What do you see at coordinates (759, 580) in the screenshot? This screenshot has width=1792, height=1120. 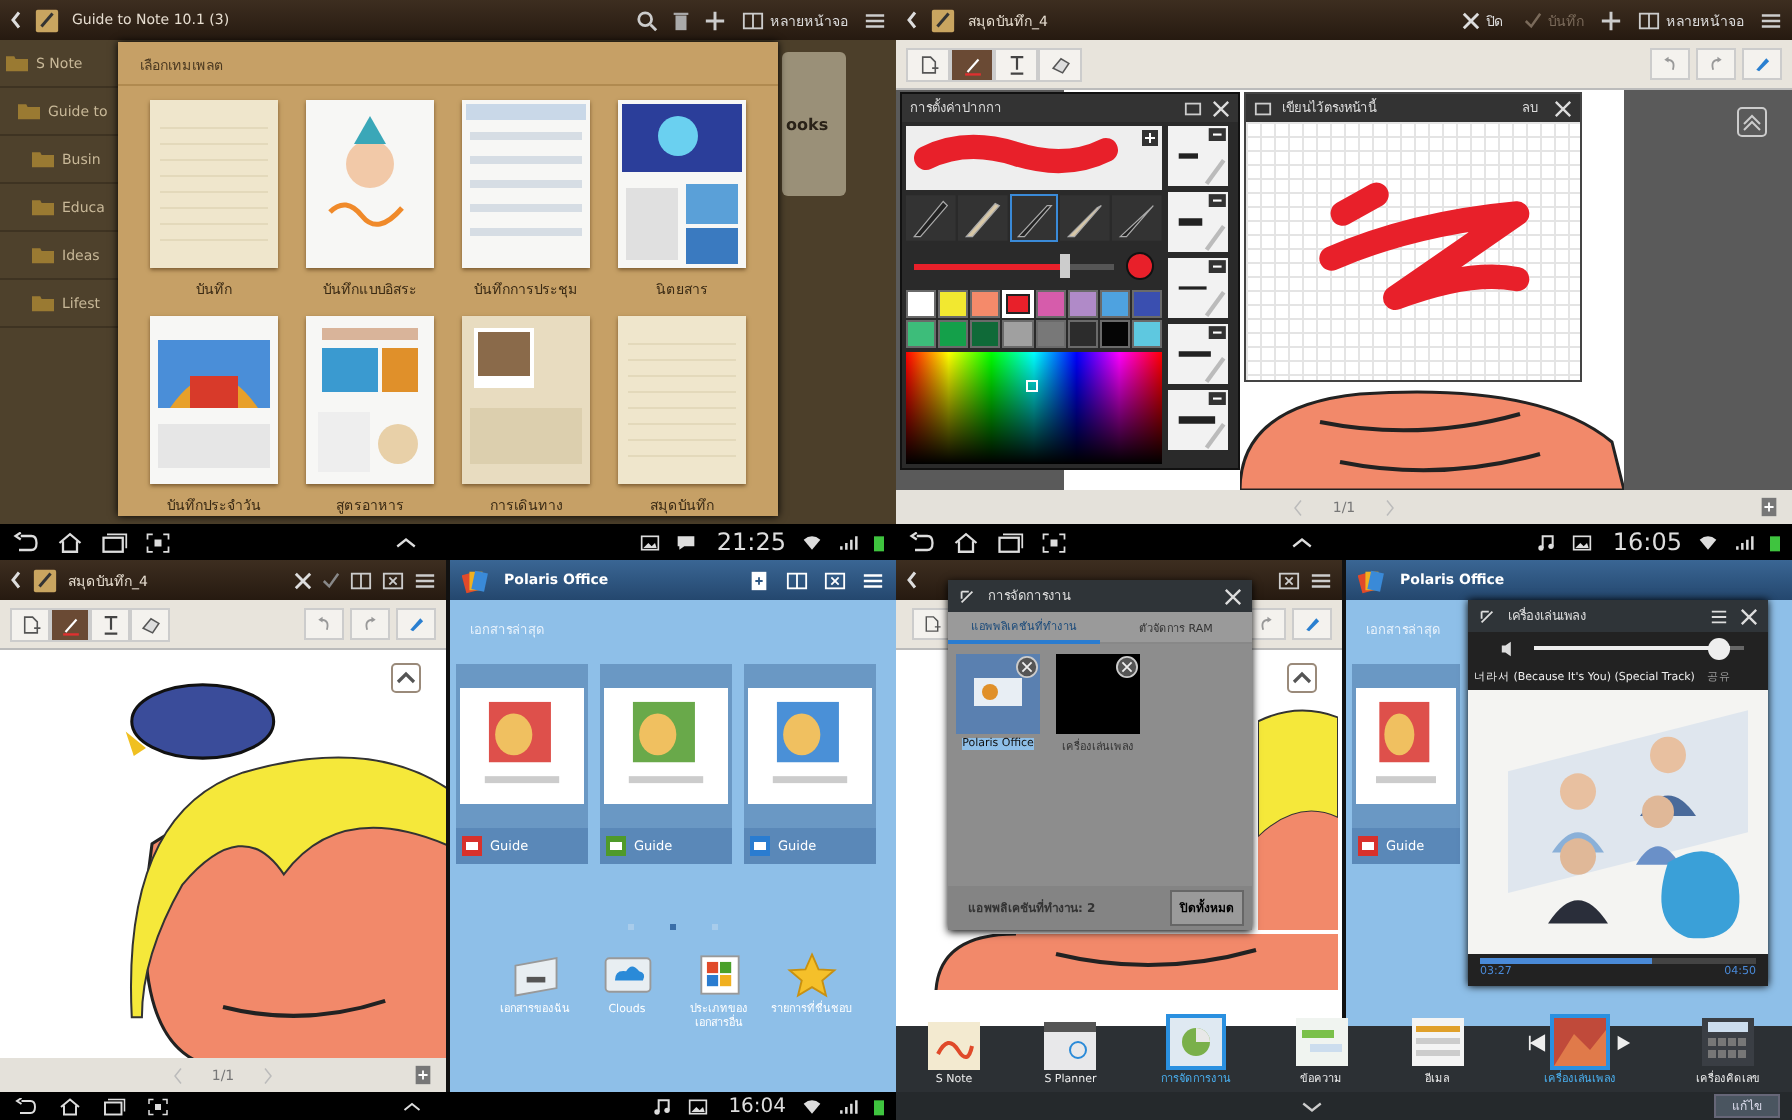 I see `new-document-icon` at bounding box center [759, 580].